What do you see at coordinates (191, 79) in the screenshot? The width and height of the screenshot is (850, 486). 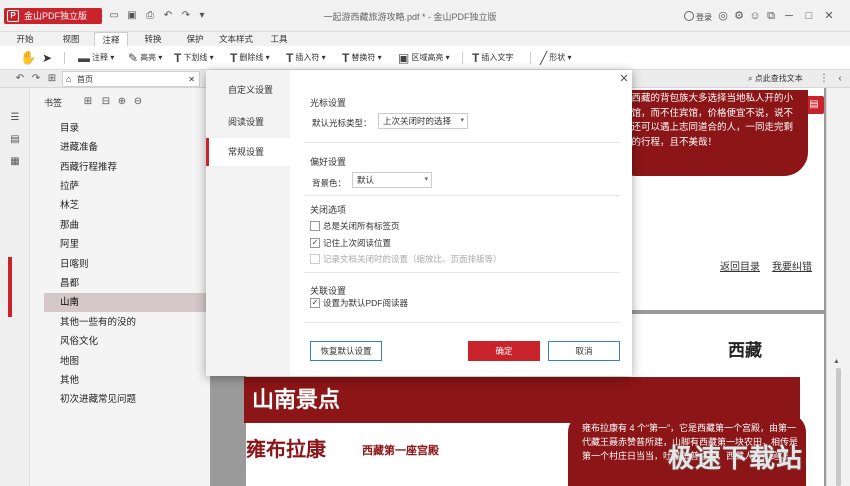 I see `close-tab-icon: ✕` at bounding box center [191, 79].